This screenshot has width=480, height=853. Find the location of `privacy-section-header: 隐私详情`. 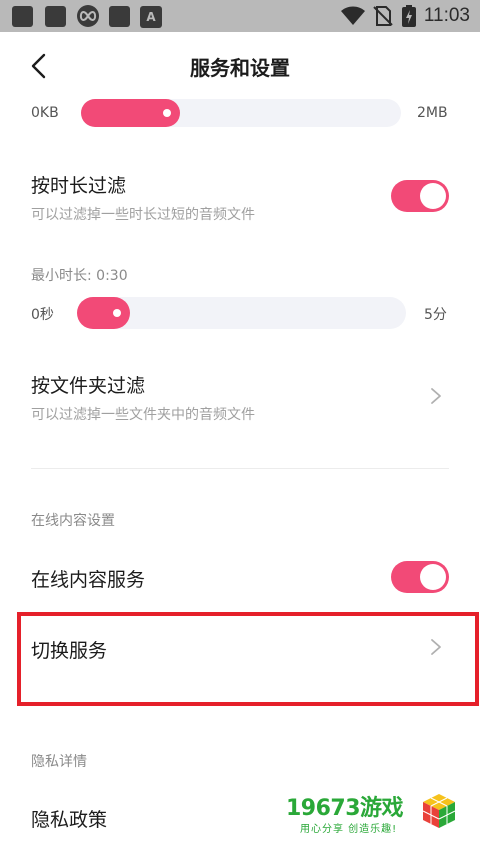

privacy-section-header: 隐私详情 is located at coordinates (59, 762).